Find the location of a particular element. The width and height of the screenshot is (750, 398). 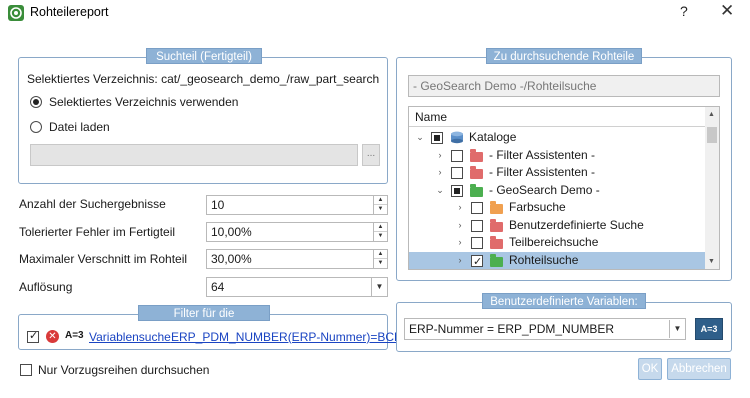

waste-label: Maximaler Verschnitt im Rohteil is located at coordinates (103, 259).